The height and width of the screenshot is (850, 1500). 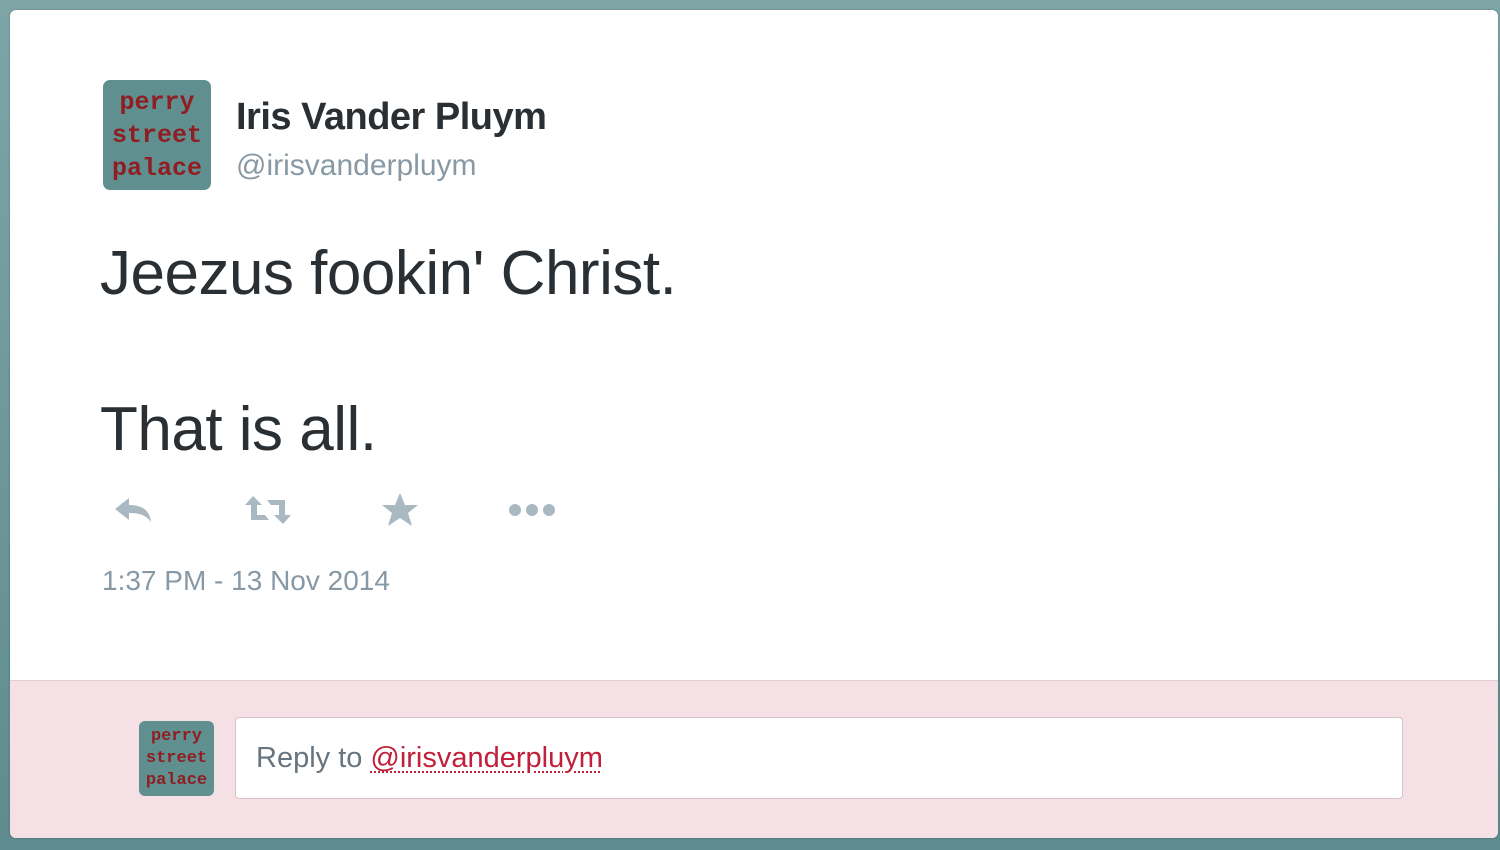 I want to click on tweet-text: Jeezus fookin' Christ. That is all., so click(x=388, y=352).